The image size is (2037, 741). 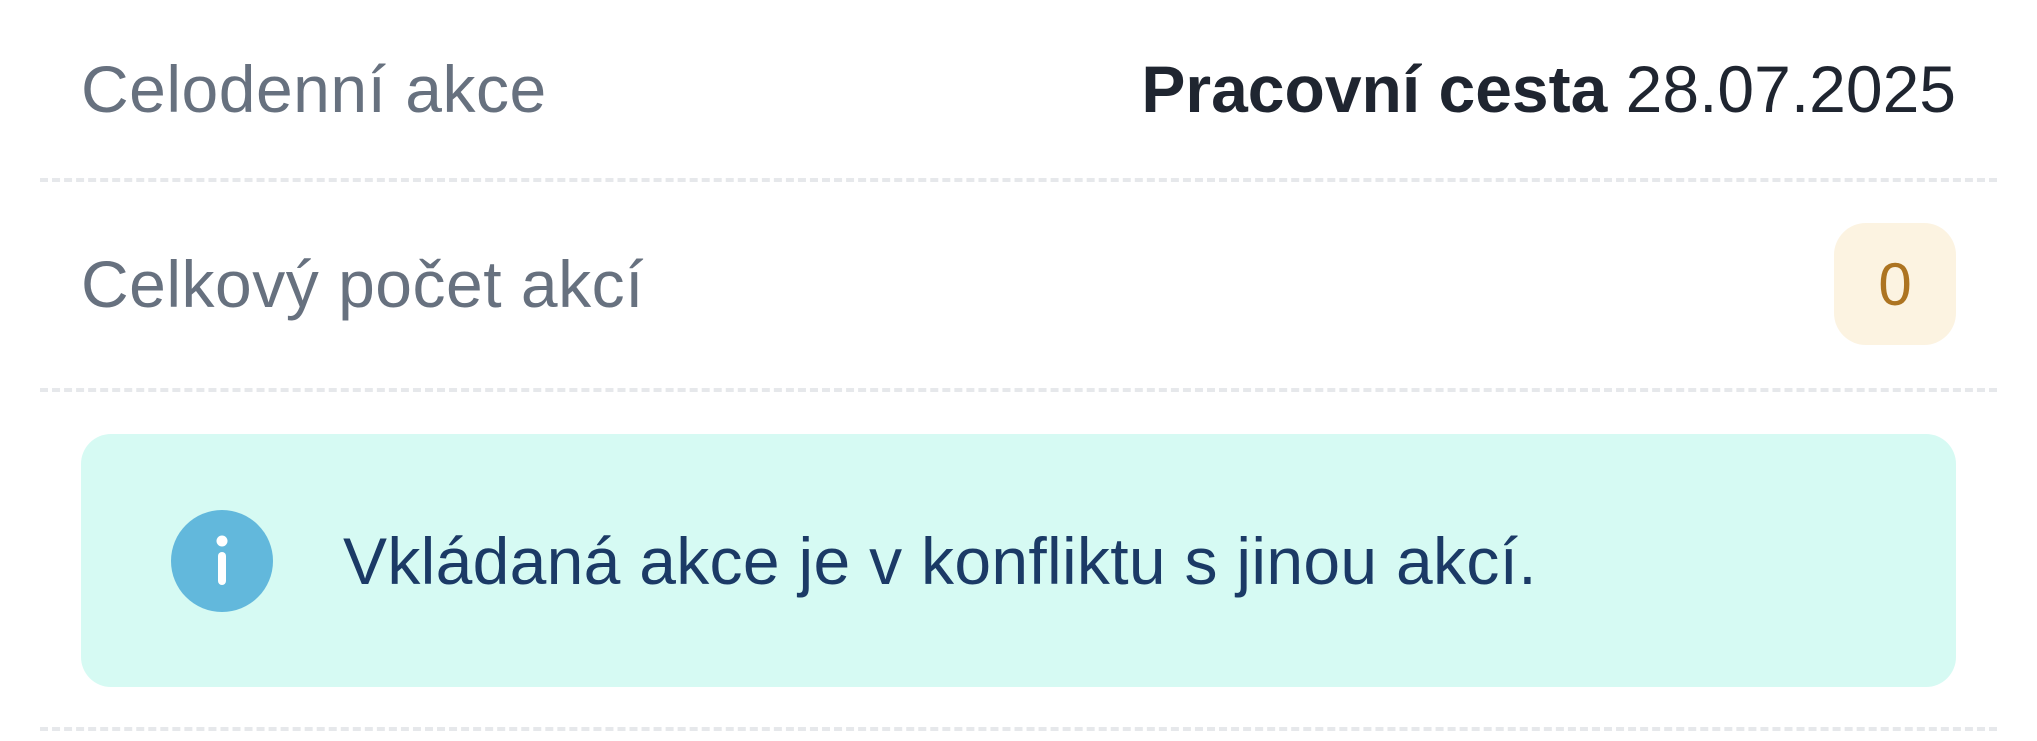 What do you see at coordinates (362, 284) in the screenshot?
I see `total-events-label: Celkový počet akcí` at bounding box center [362, 284].